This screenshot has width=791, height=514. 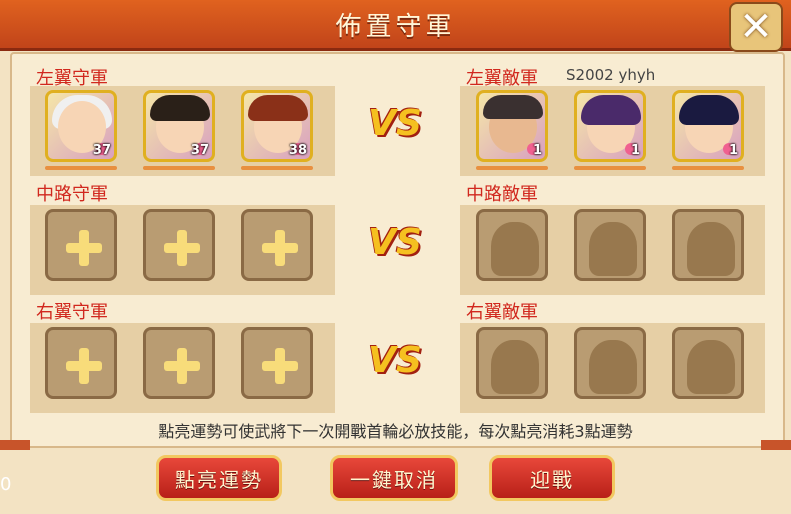 I want to click on right-defense-label: 右翼守軍, so click(x=72, y=312).